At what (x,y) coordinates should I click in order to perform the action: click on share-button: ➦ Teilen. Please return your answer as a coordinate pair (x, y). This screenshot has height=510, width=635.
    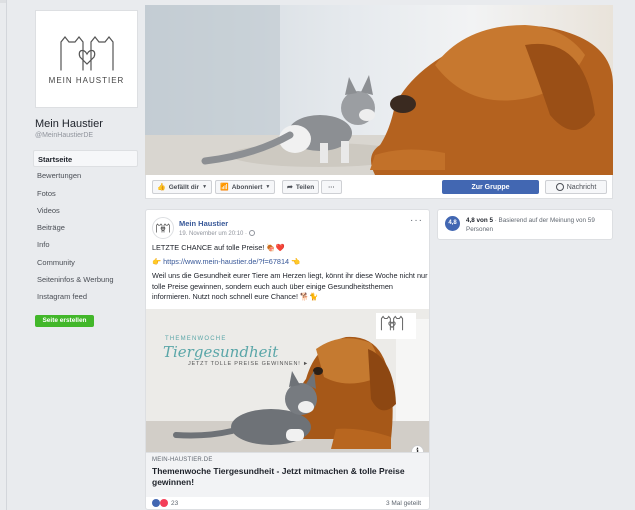
    Looking at the image, I should click on (301, 187).